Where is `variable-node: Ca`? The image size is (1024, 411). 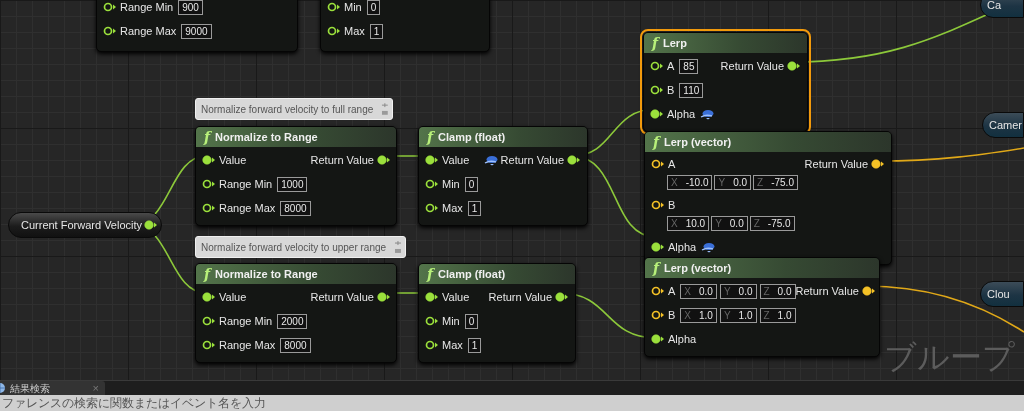
variable-node: Ca is located at coordinates (1002, 9).